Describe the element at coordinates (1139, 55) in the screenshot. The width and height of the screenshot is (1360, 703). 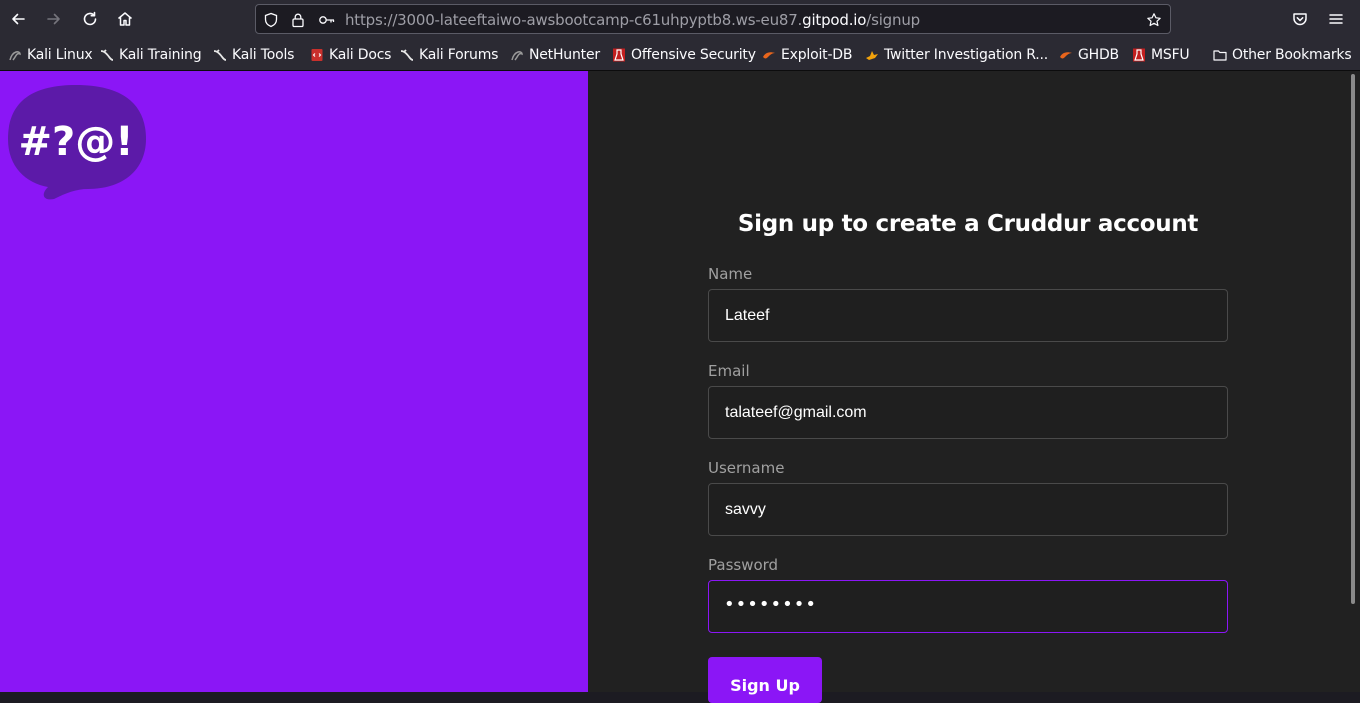
I see `msfu-icon` at that location.